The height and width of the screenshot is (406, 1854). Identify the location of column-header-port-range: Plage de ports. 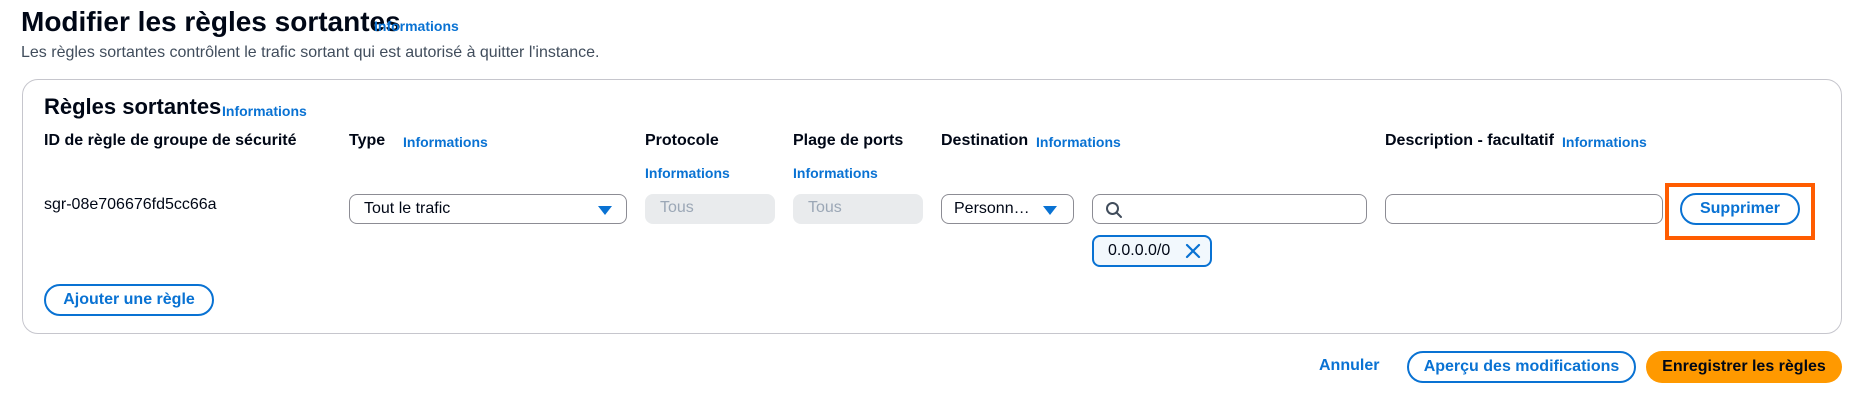
(848, 140).